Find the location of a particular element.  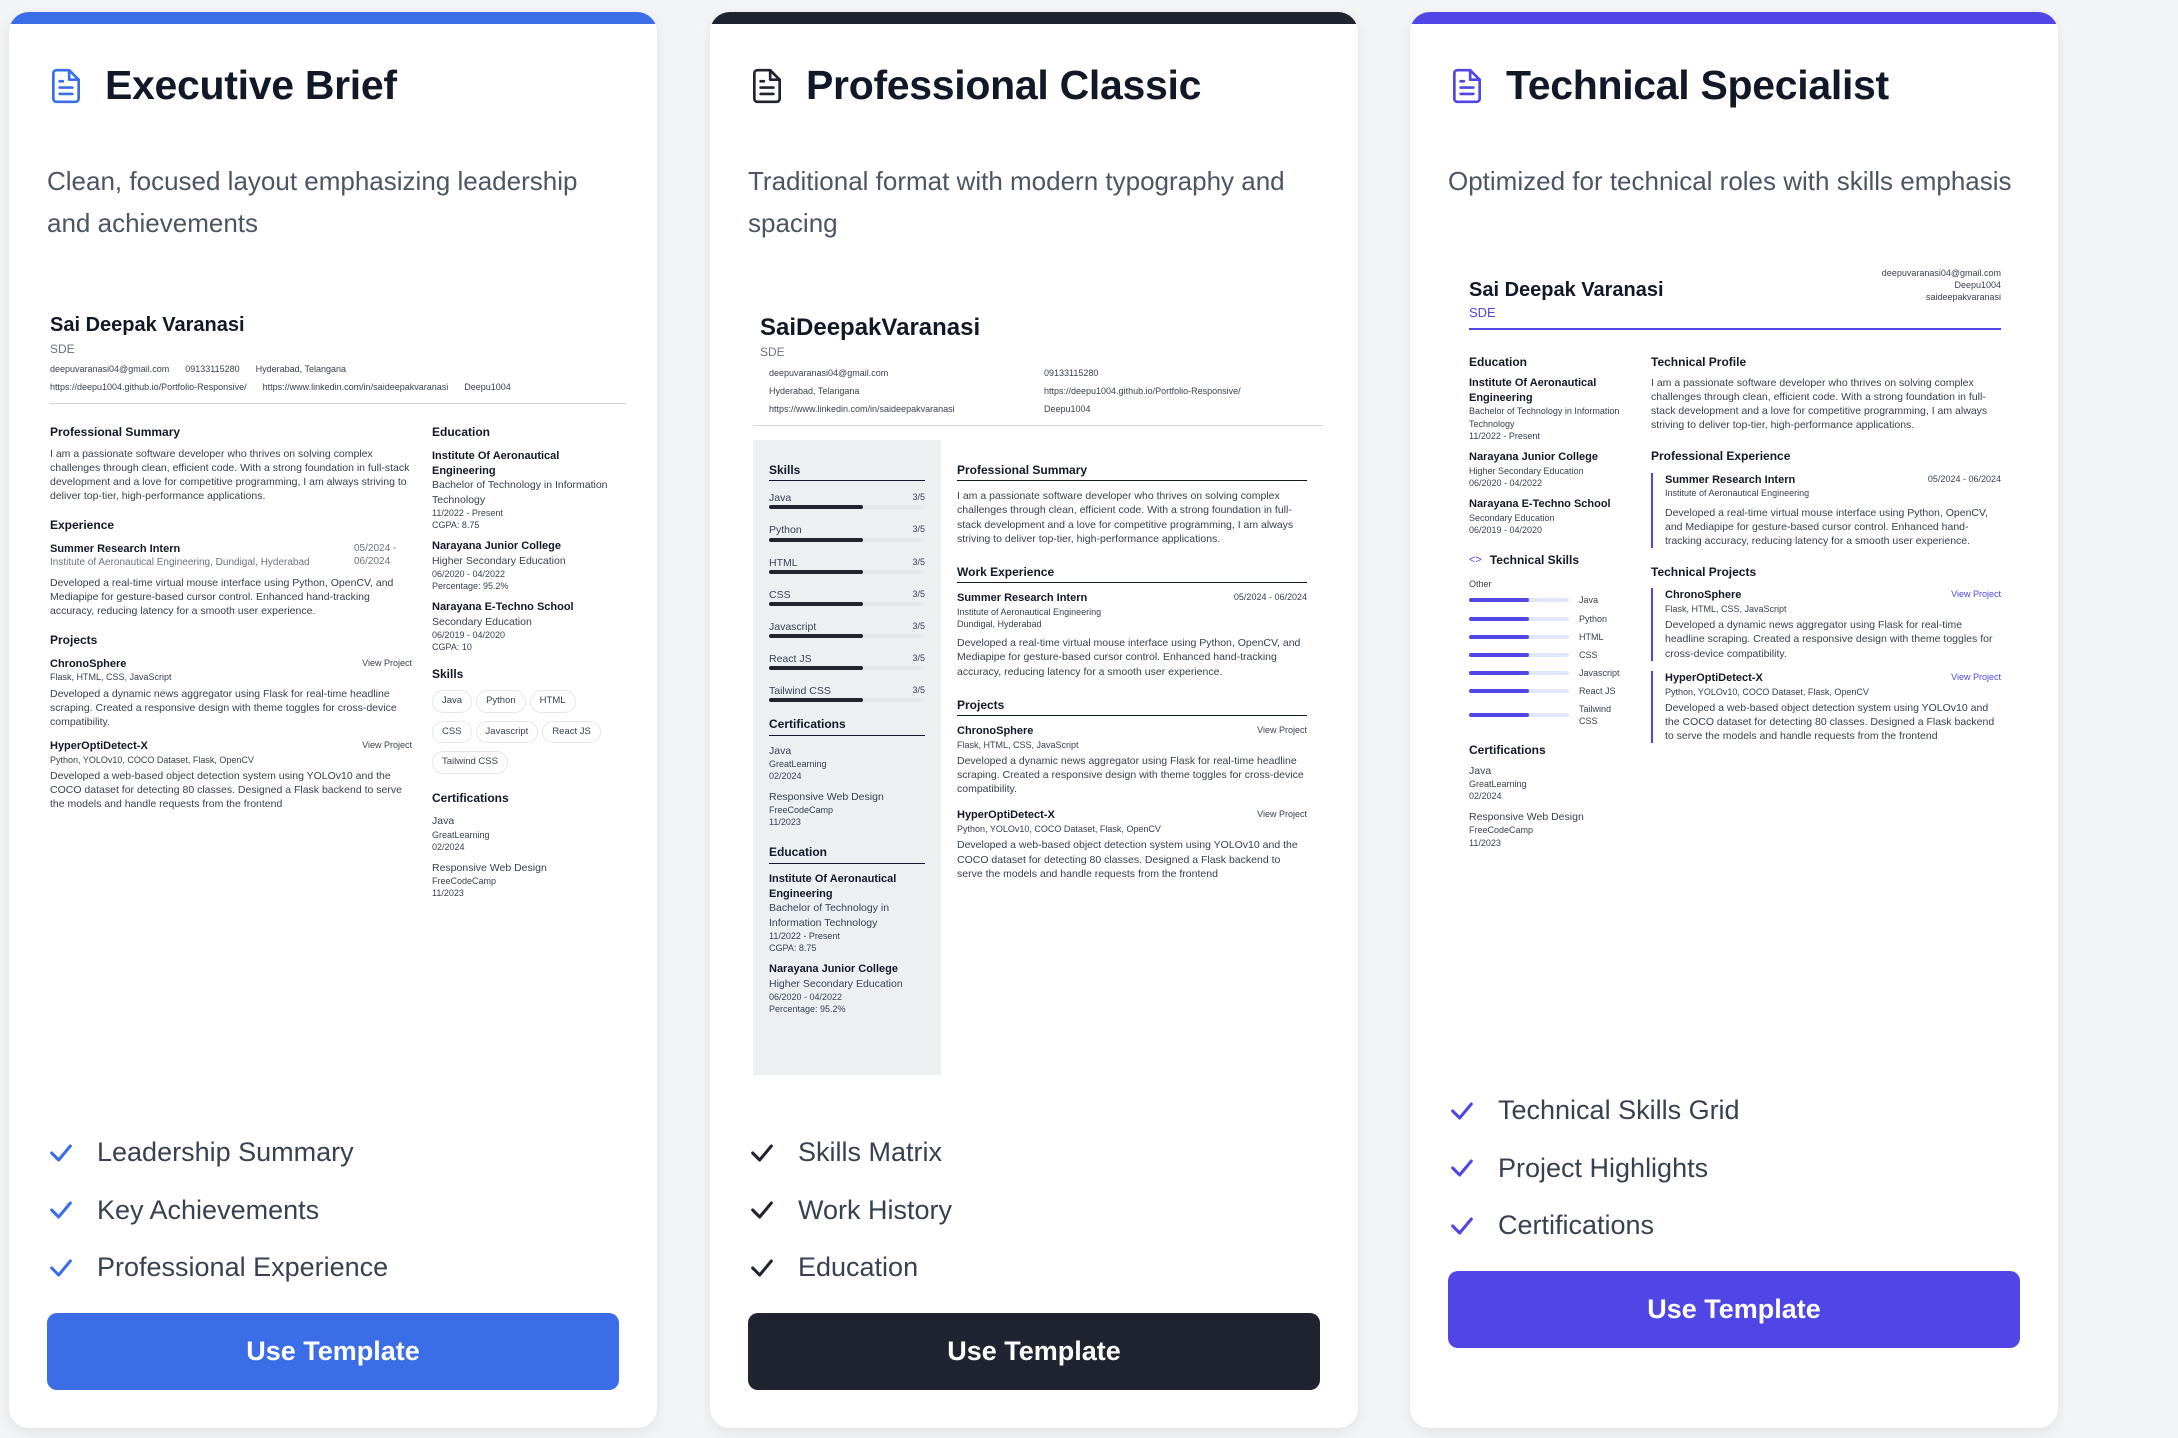

location-text: Hyderabad, Telangana is located at coordinates (301, 369).